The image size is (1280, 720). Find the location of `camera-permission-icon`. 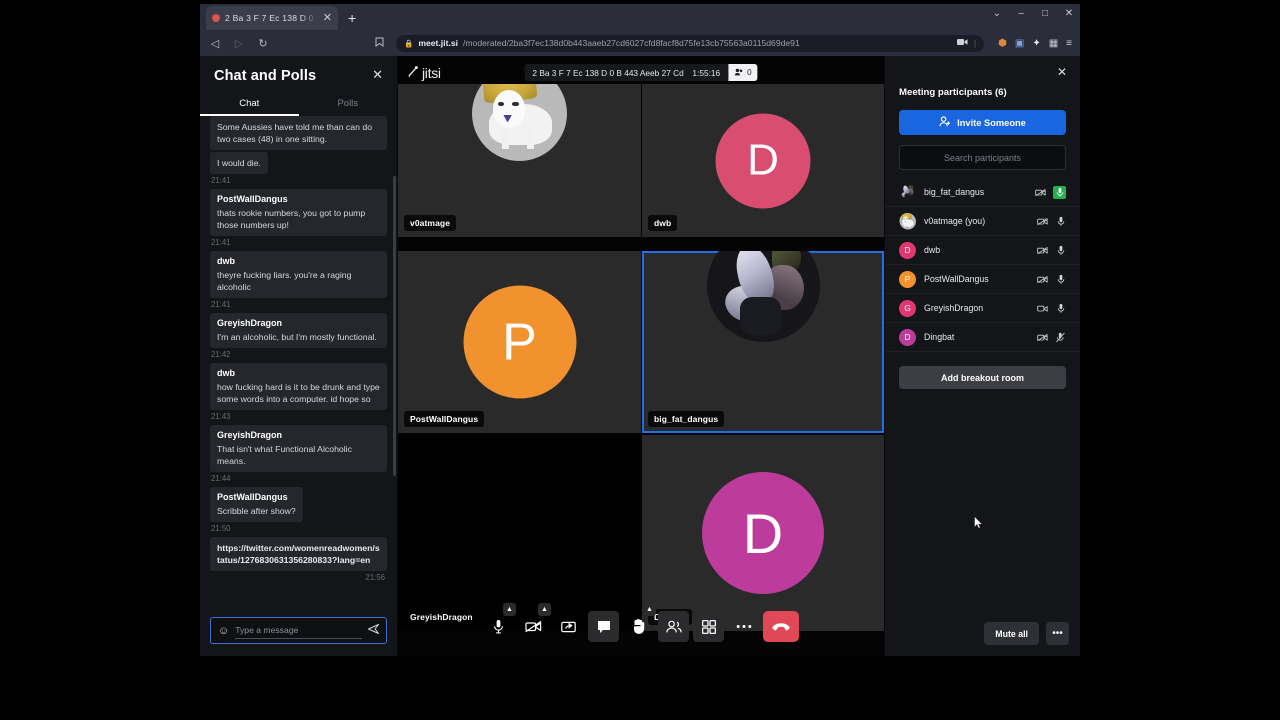

camera-permission-icon is located at coordinates (962, 43).